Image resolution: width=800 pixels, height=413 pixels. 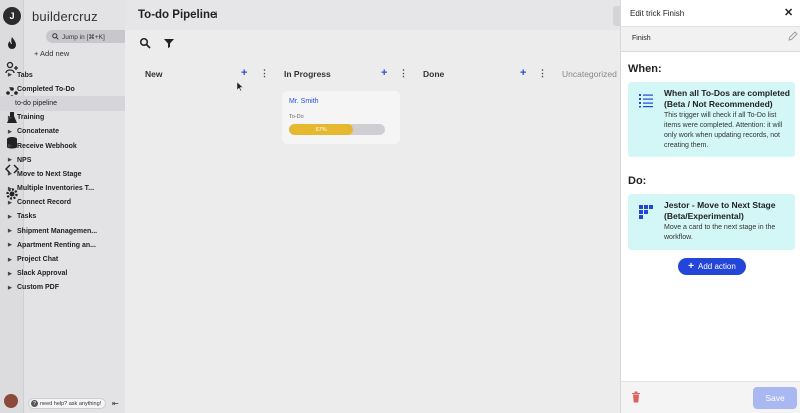 What do you see at coordinates (47, 146) in the screenshot?
I see `sidebar-item-label: Receive Webhook` at bounding box center [47, 146].